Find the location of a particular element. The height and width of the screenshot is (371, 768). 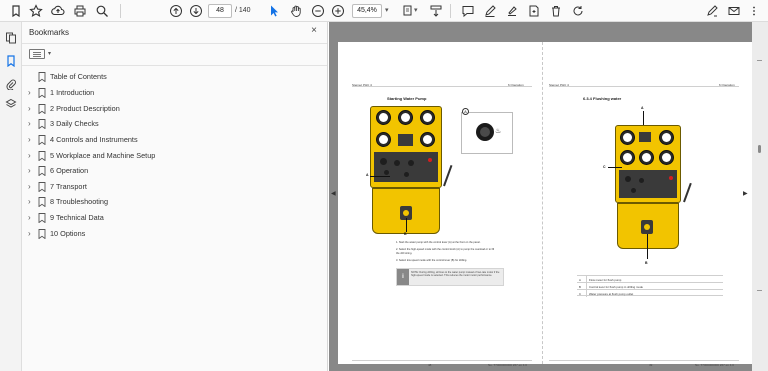

page-fit-dropdown-caret-icon: ▾ is located at coordinates (416, 11).